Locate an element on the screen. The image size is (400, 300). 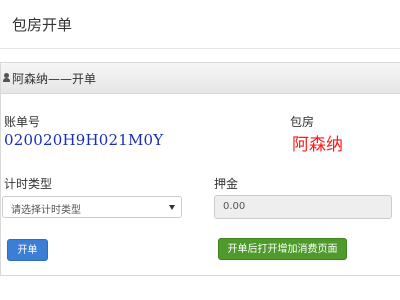
account-number: 020020H9H021M0Y is located at coordinates (84, 140).